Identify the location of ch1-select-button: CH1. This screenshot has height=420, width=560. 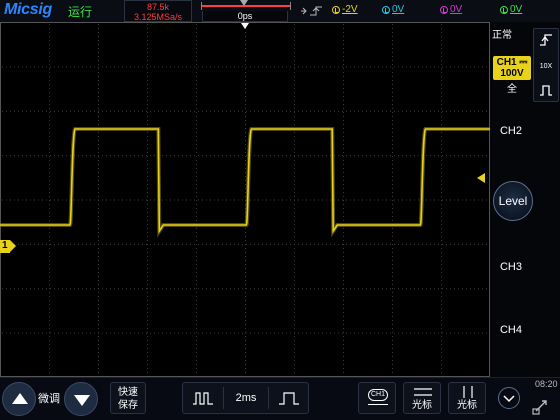
(377, 398).